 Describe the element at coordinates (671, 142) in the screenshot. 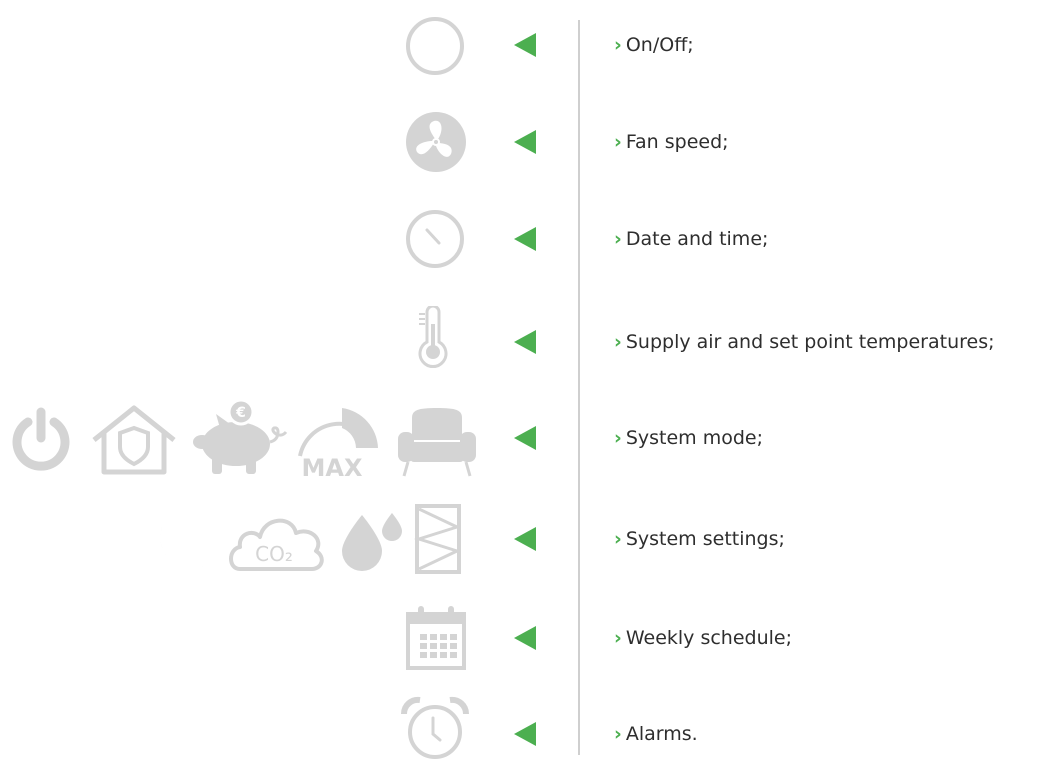

I see `row-label: › Fan speed;` at that location.